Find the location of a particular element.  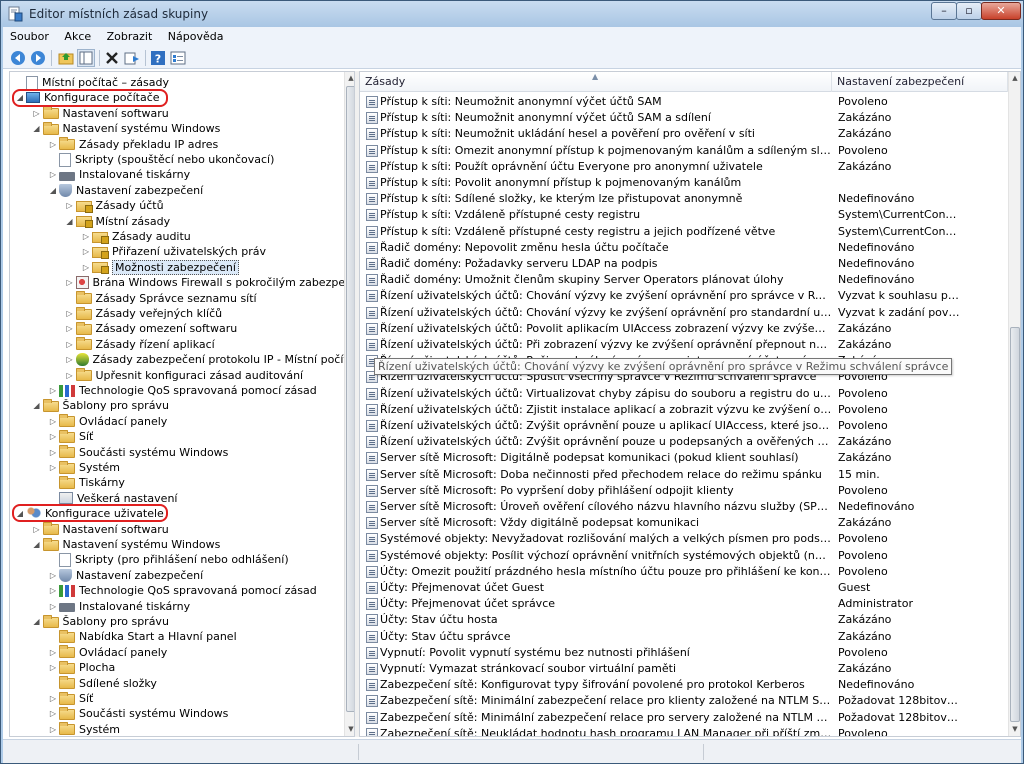

tree-item: Místní počítač – zásady is located at coordinates (91, 82).